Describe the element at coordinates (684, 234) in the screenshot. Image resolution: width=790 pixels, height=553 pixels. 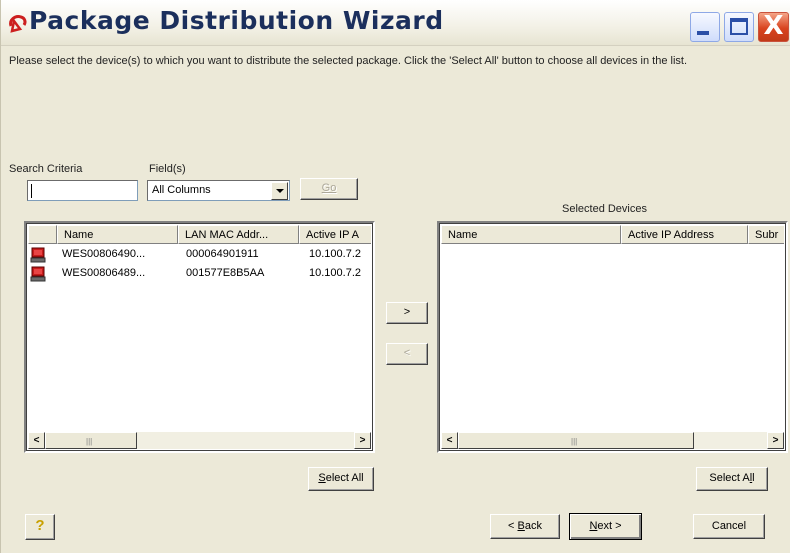
I see `column-header-active-ip: Active IP Address` at that location.